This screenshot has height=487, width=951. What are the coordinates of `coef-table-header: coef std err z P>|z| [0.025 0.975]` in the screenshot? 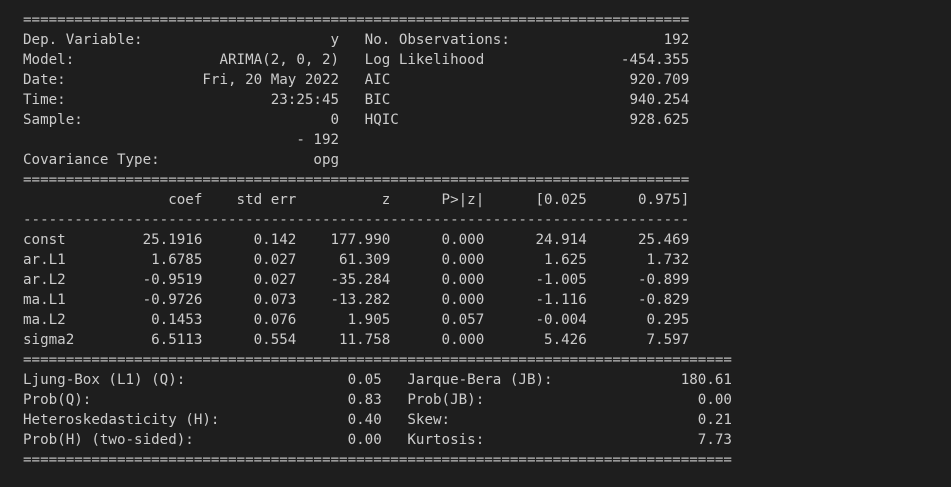 It's located at (356, 200).